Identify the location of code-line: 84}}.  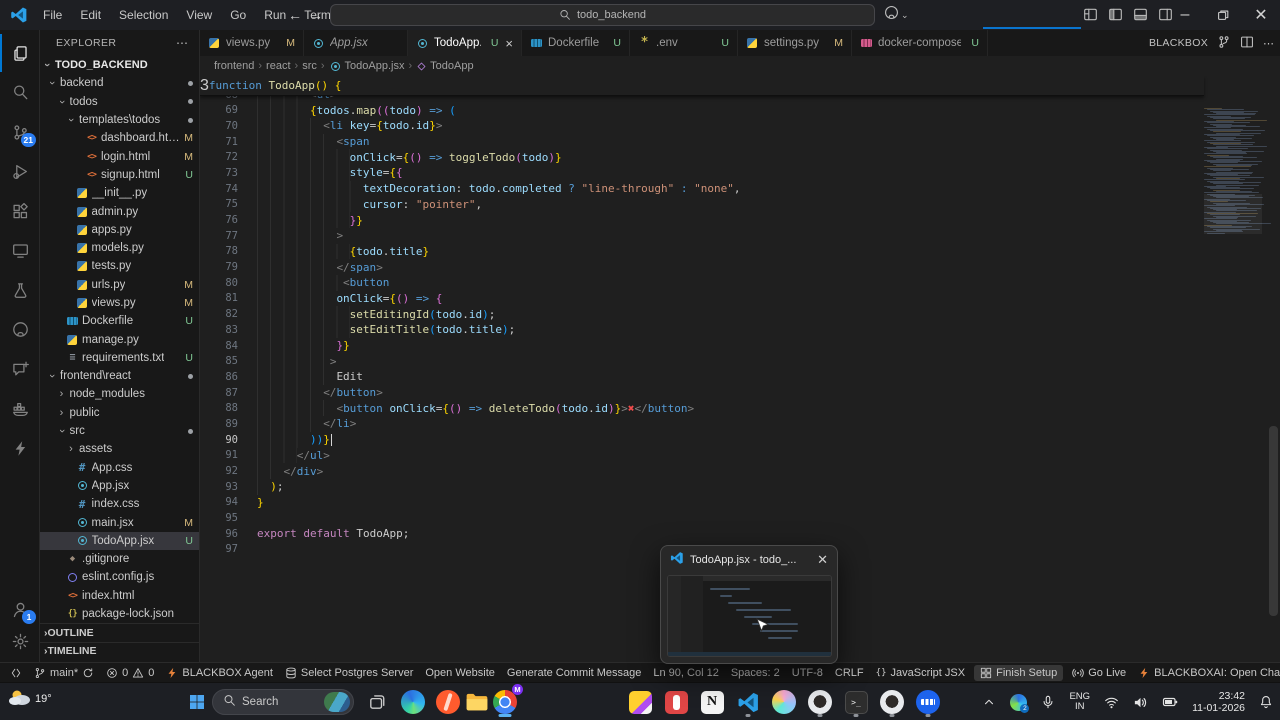
(700, 345).